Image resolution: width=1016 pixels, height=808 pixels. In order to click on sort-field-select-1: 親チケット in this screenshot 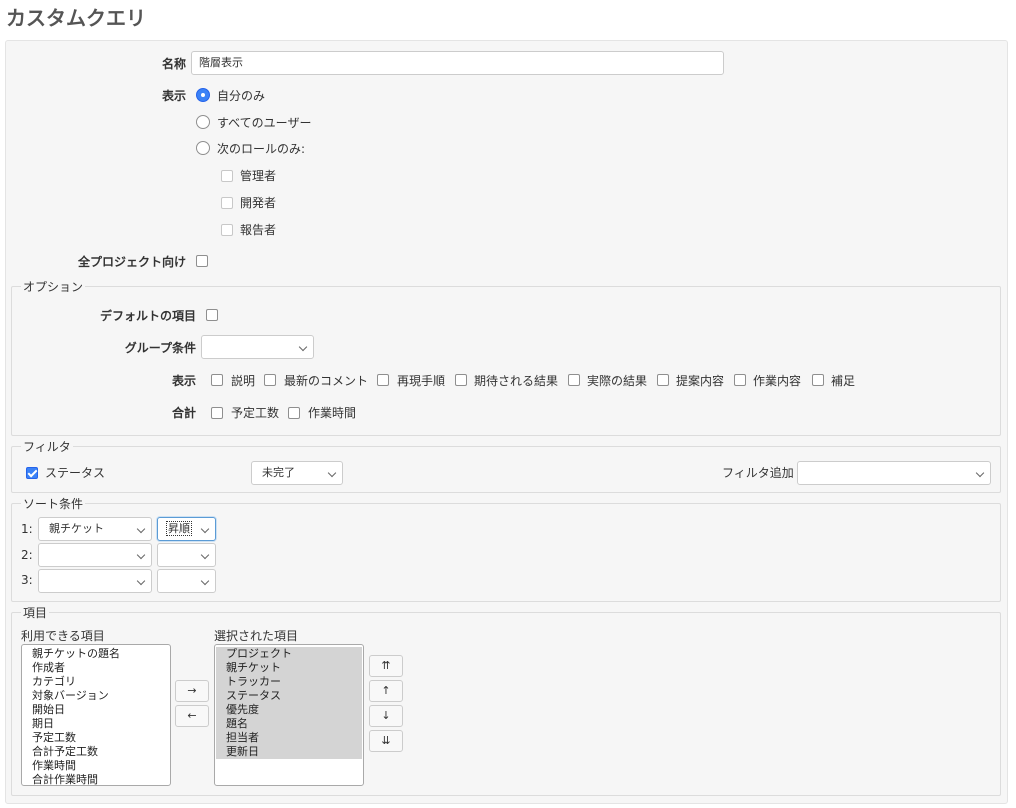, I will do `click(95, 529)`.